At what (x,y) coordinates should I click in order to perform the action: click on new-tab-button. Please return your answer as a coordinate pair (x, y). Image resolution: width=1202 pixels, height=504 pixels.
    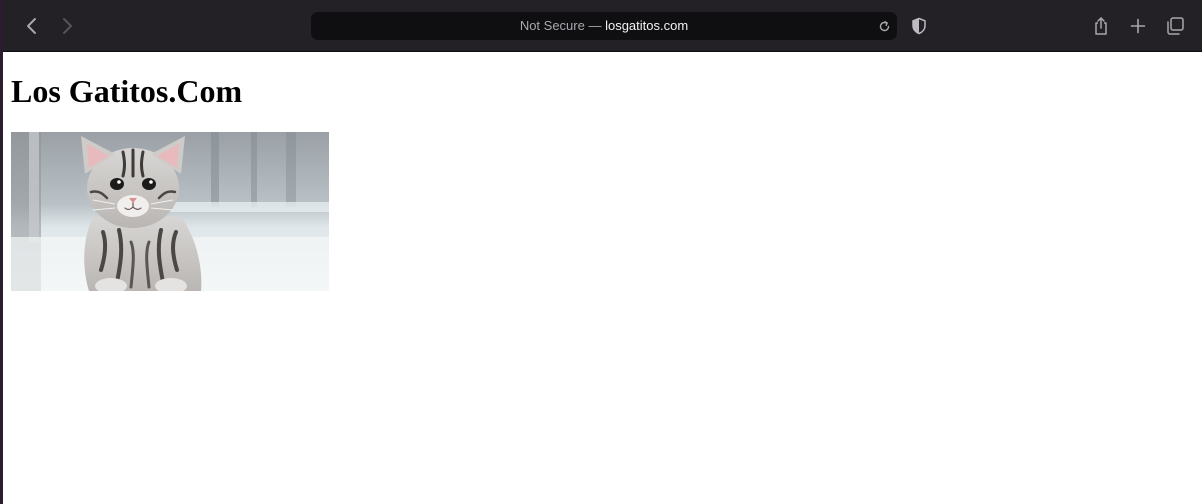
    Looking at the image, I should click on (1138, 26).